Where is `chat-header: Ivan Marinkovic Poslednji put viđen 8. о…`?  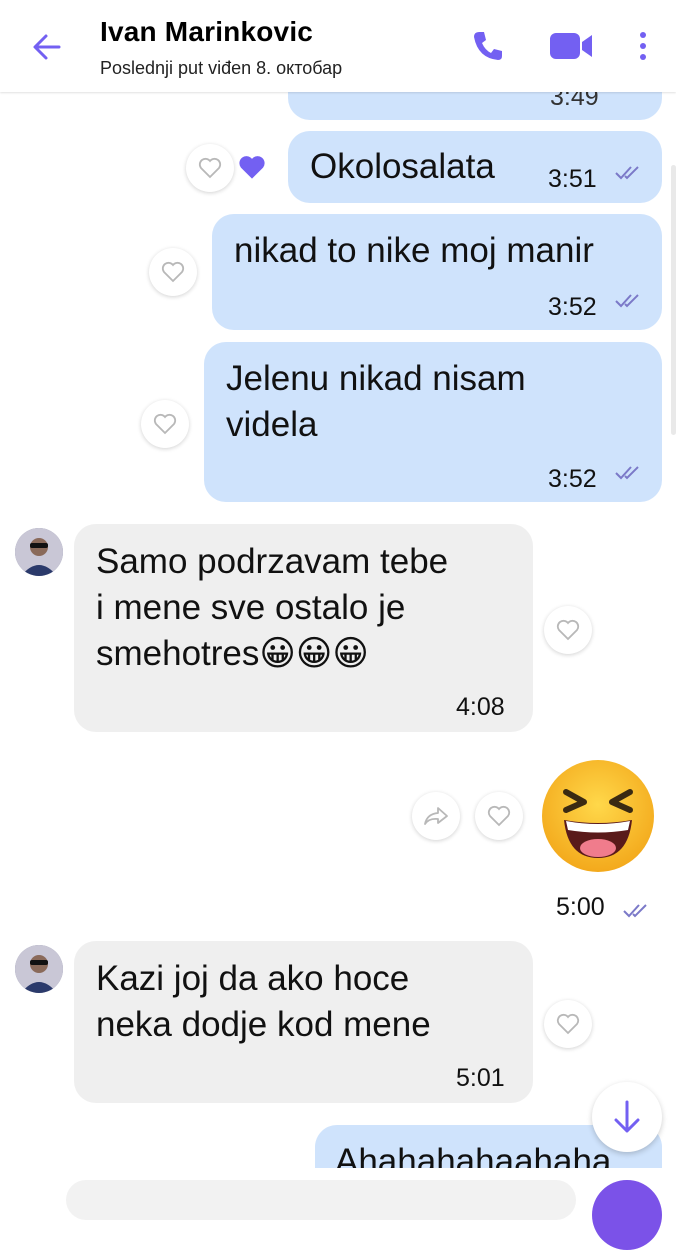
chat-header: Ivan Marinkovic Poslednji put viđen 8. о… is located at coordinates (338, 46).